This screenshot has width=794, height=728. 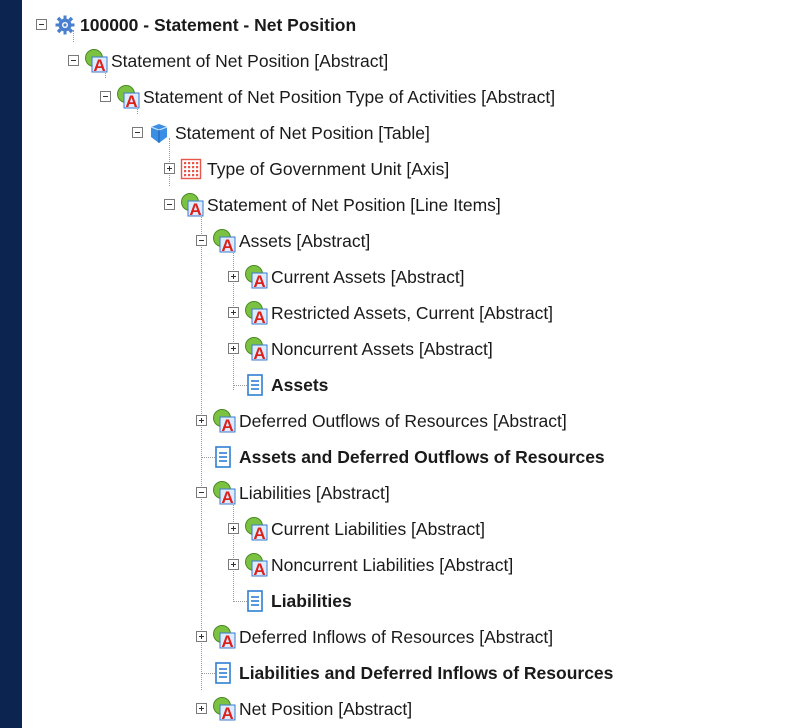 I want to click on tree-node: A Assets [Abstract], so click(x=408, y=241).